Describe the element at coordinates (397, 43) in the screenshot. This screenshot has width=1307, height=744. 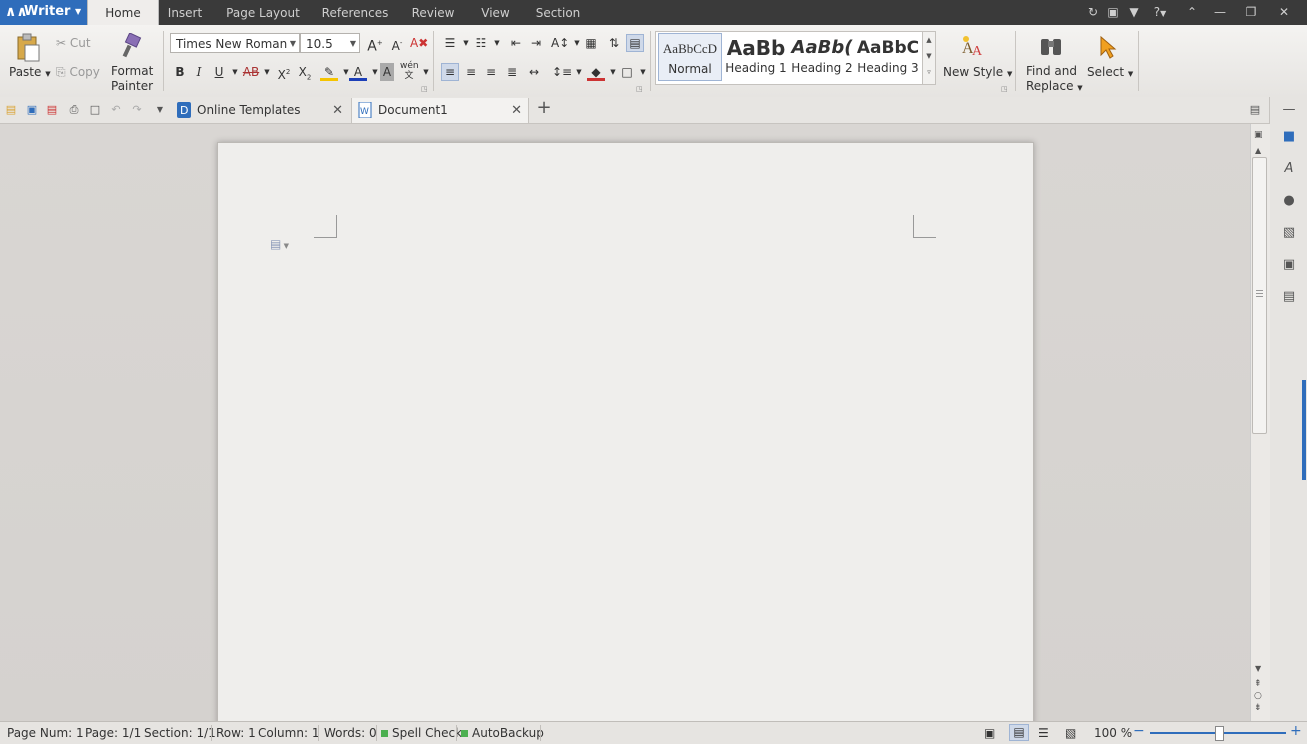
I see `shrink-font-icon: A-` at that location.